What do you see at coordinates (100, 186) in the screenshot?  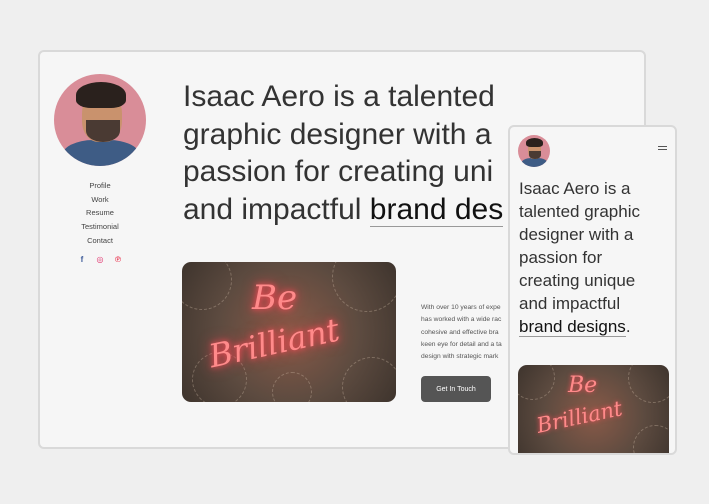 I see `nav-item-profile: Profile` at bounding box center [100, 186].